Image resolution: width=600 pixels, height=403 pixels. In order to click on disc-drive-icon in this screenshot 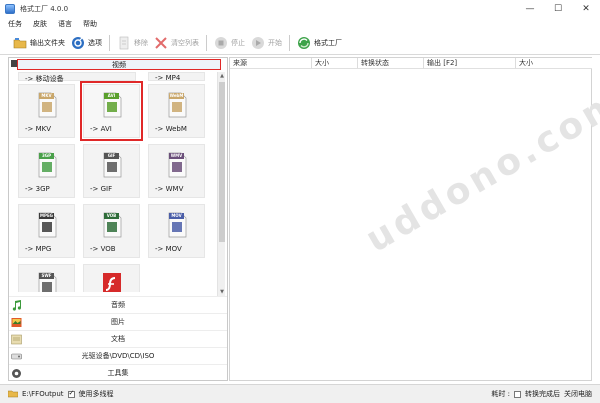, I will do `click(16, 356)`.